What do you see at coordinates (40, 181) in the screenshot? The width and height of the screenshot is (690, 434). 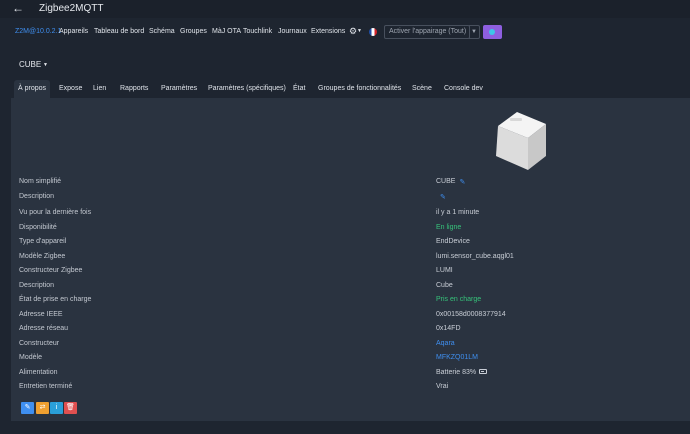 I see `label-friendly-name: Nom simplifié` at bounding box center [40, 181].